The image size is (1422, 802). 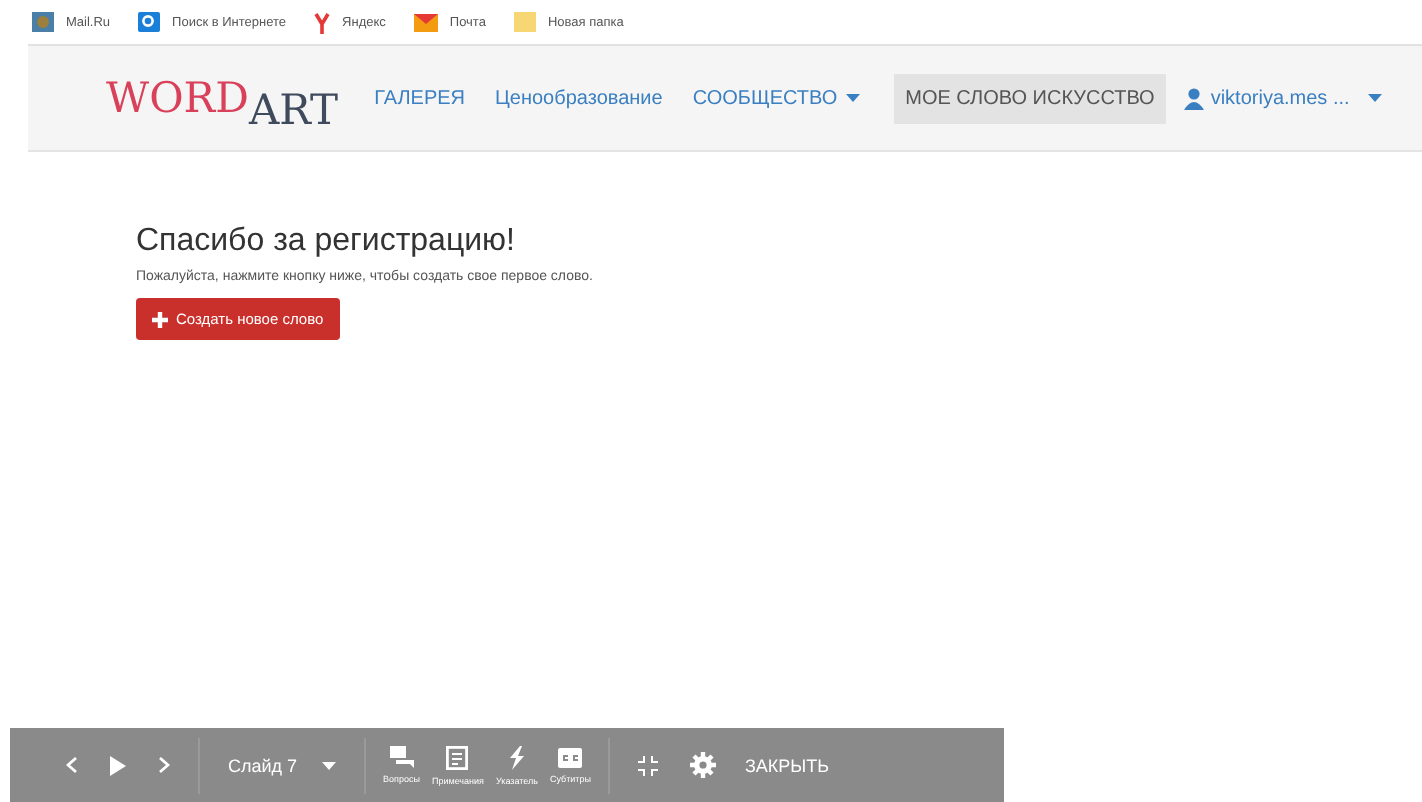 What do you see at coordinates (457, 757) in the screenshot?
I see `note-icon` at bounding box center [457, 757].